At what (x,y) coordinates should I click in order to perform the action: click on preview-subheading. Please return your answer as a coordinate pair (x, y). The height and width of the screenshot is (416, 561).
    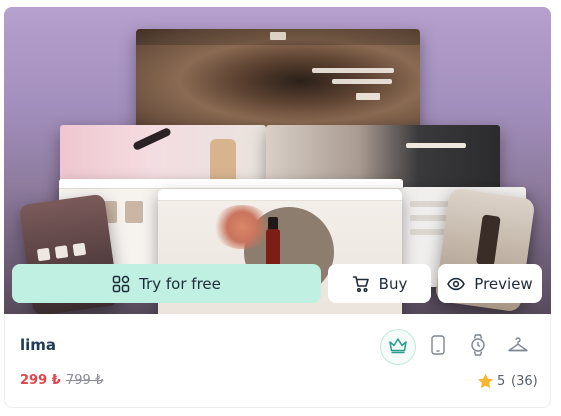
    Looking at the image, I should click on (362, 81).